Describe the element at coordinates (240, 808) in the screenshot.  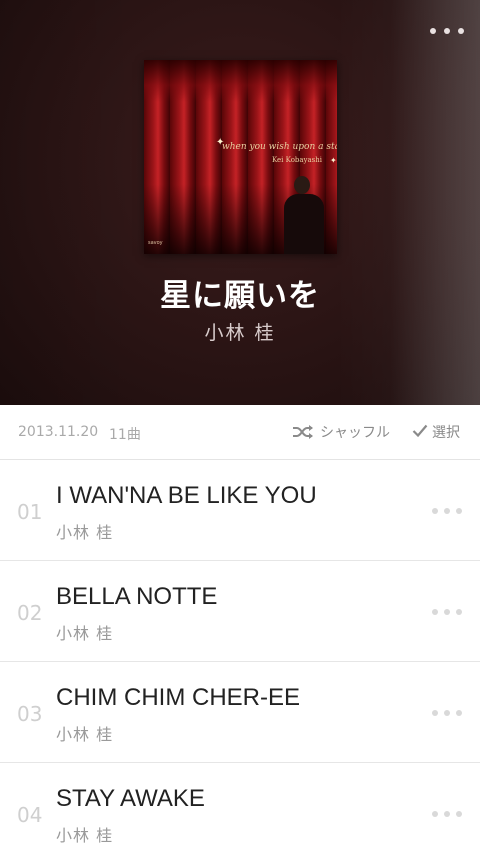
I see `track-row: 04 STAY AWAKE 小林 桂` at that location.